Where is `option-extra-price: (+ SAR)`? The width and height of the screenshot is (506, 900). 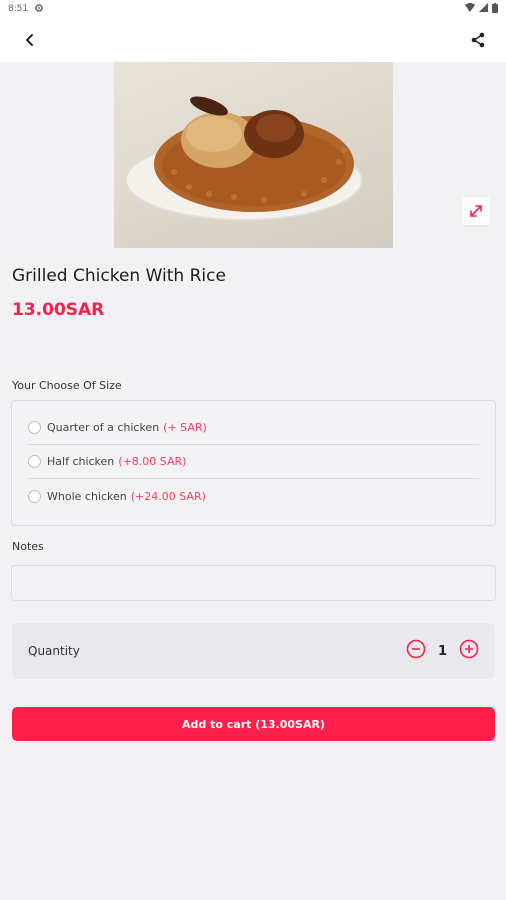
option-extra-price: (+ SAR) is located at coordinates (185, 427).